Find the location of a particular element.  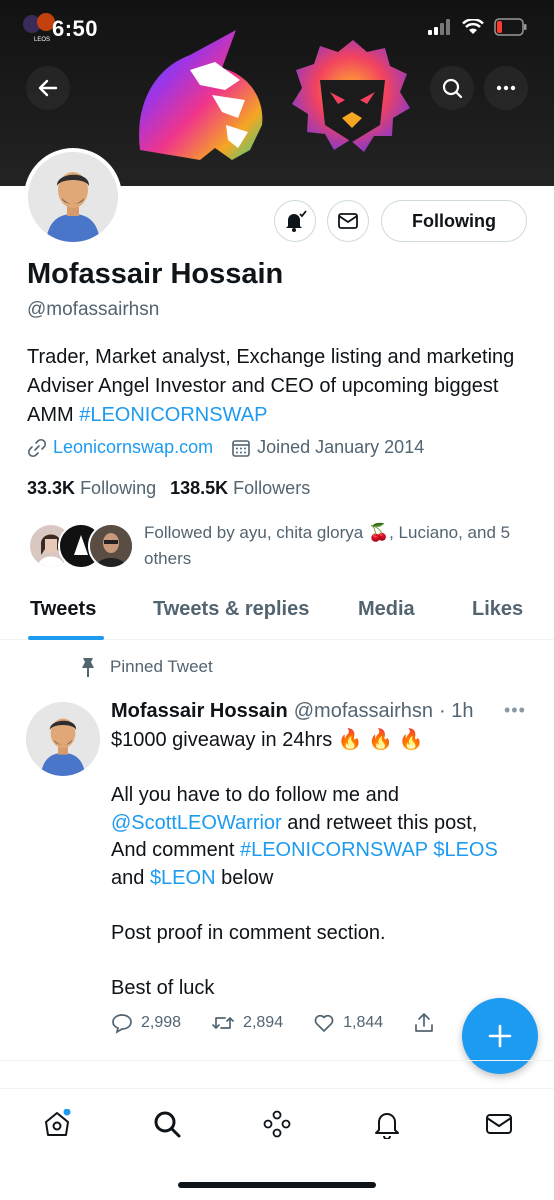

back-button is located at coordinates (48, 88).